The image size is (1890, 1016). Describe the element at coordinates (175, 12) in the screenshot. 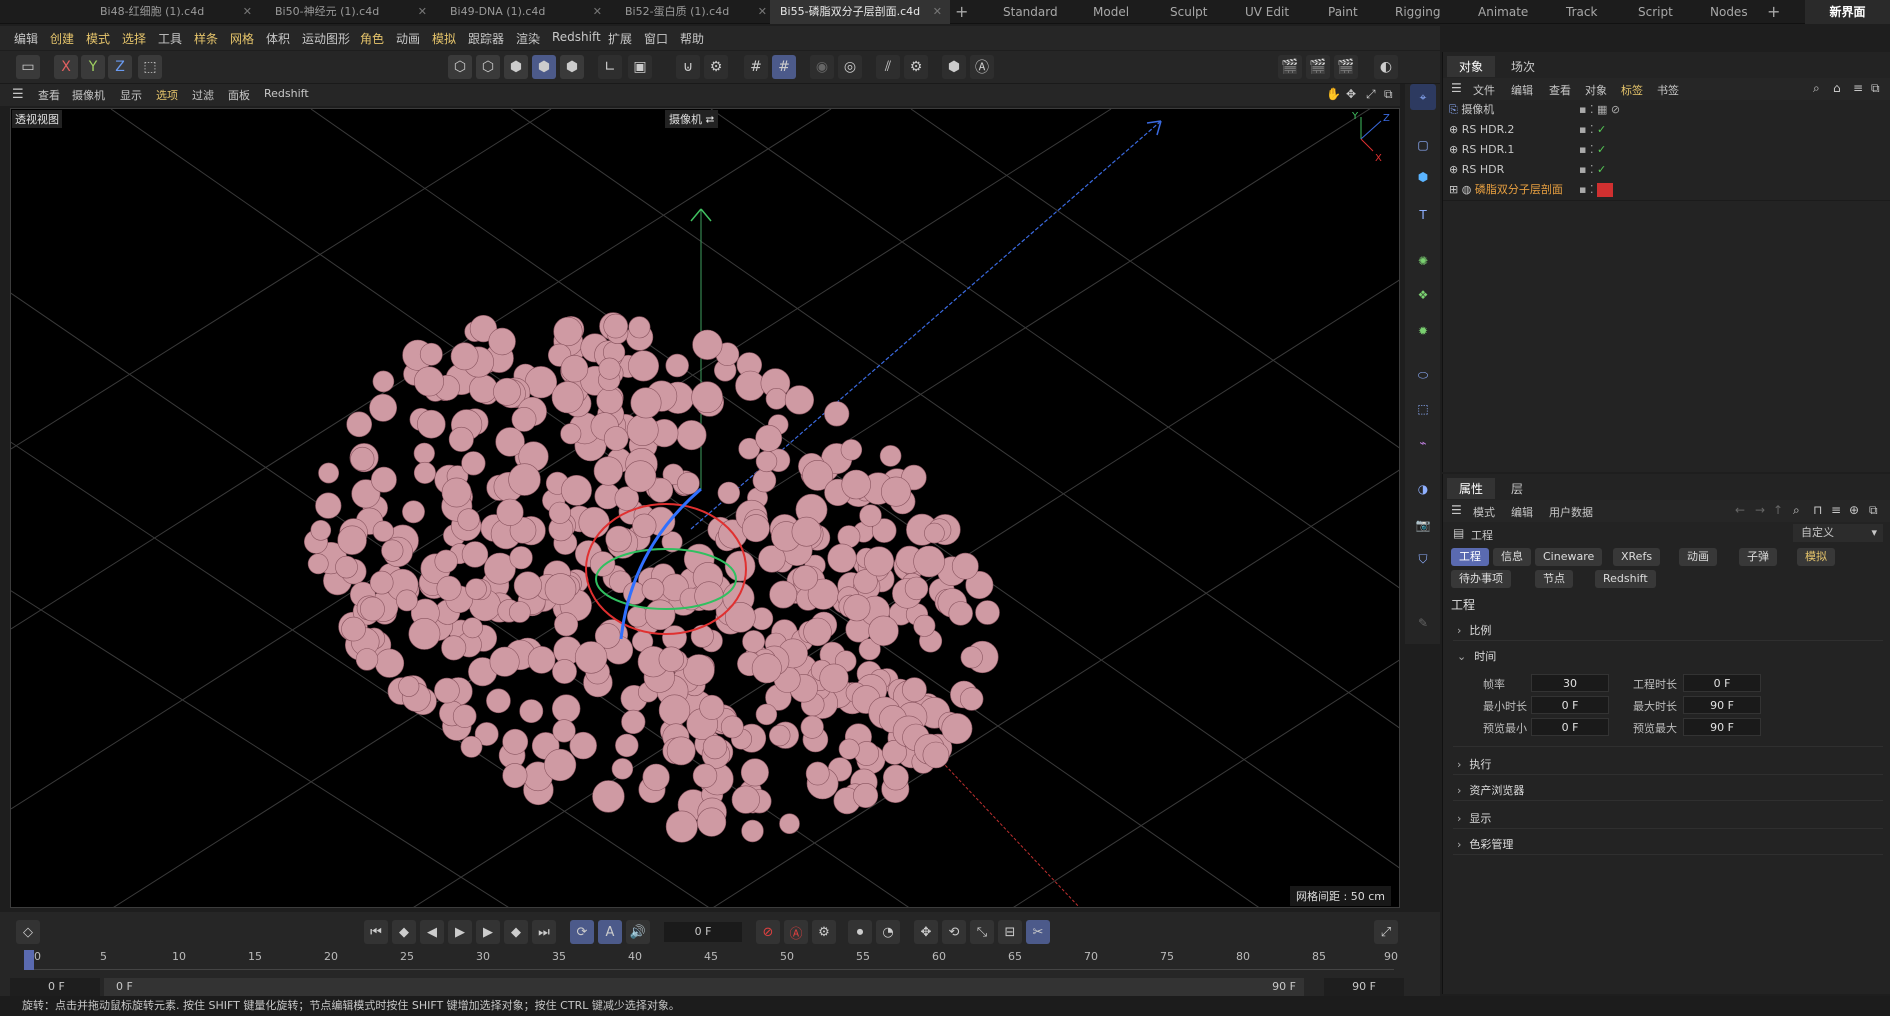

I see `file-tab: Bi48-红细胞 (1).c4d ✕` at that location.